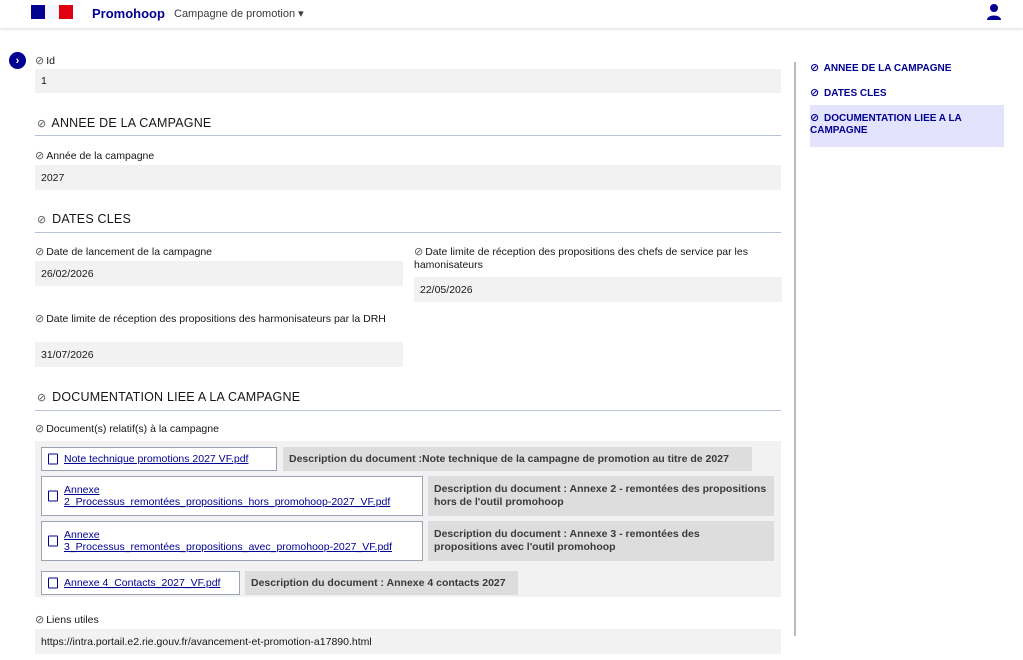 This screenshot has width=1023, height=660. I want to click on toc-item-annee: ⊘ ANNEE DE LA CAMPAGNE, so click(880, 68).